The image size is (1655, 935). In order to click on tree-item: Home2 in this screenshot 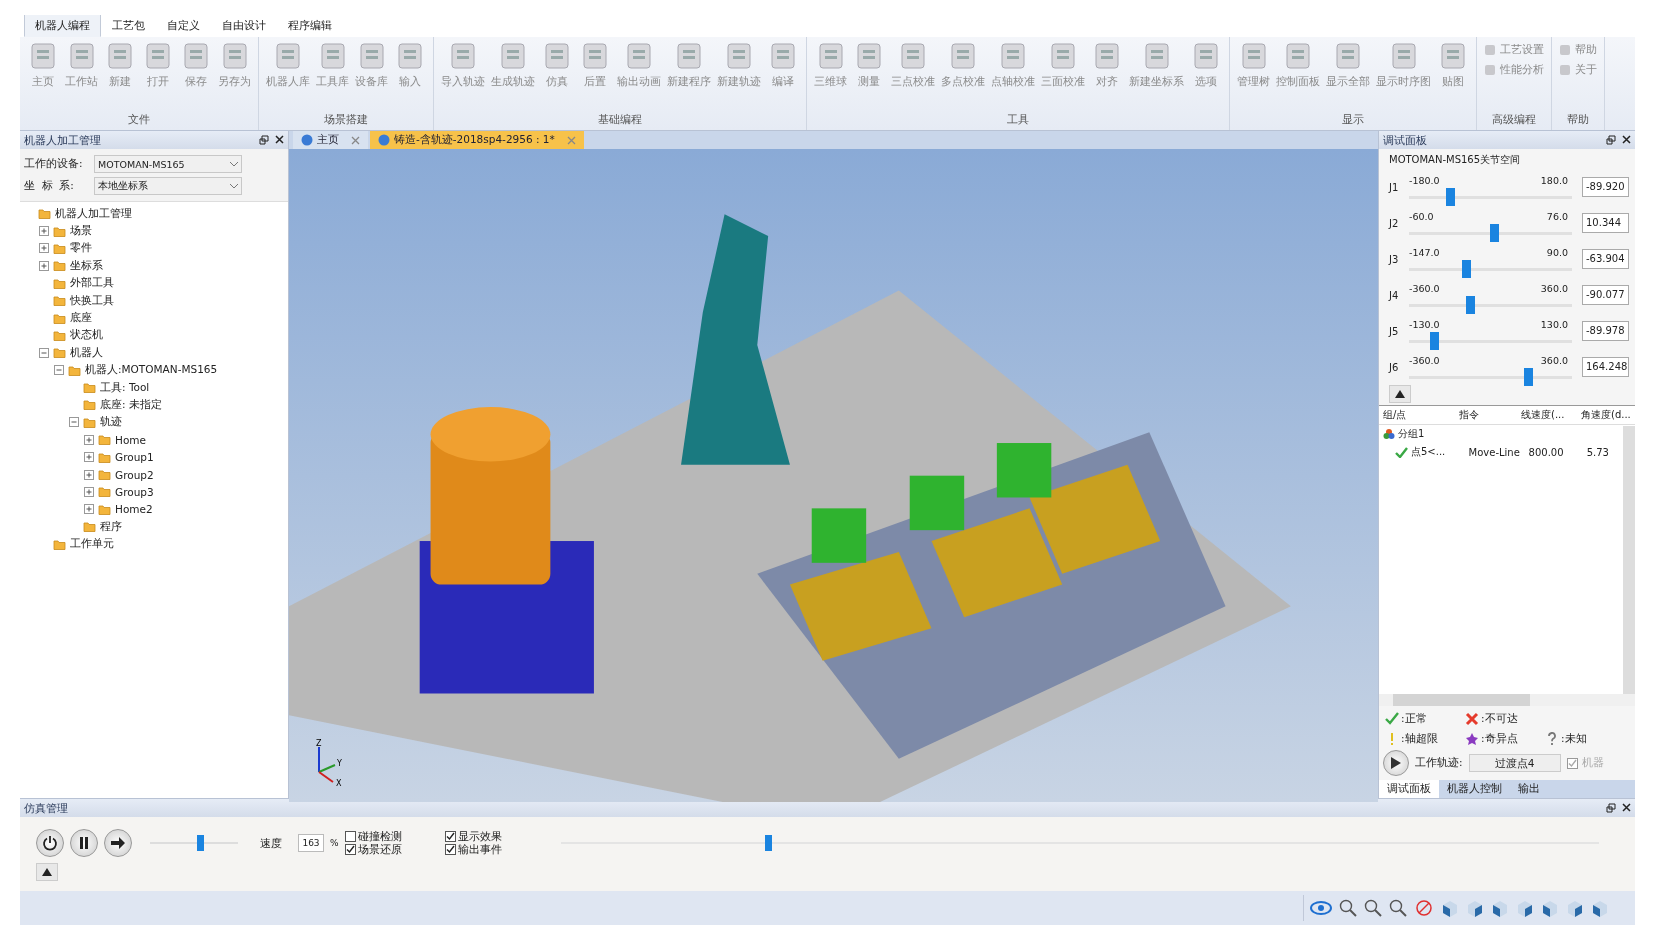, I will do `click(134, 509)`.